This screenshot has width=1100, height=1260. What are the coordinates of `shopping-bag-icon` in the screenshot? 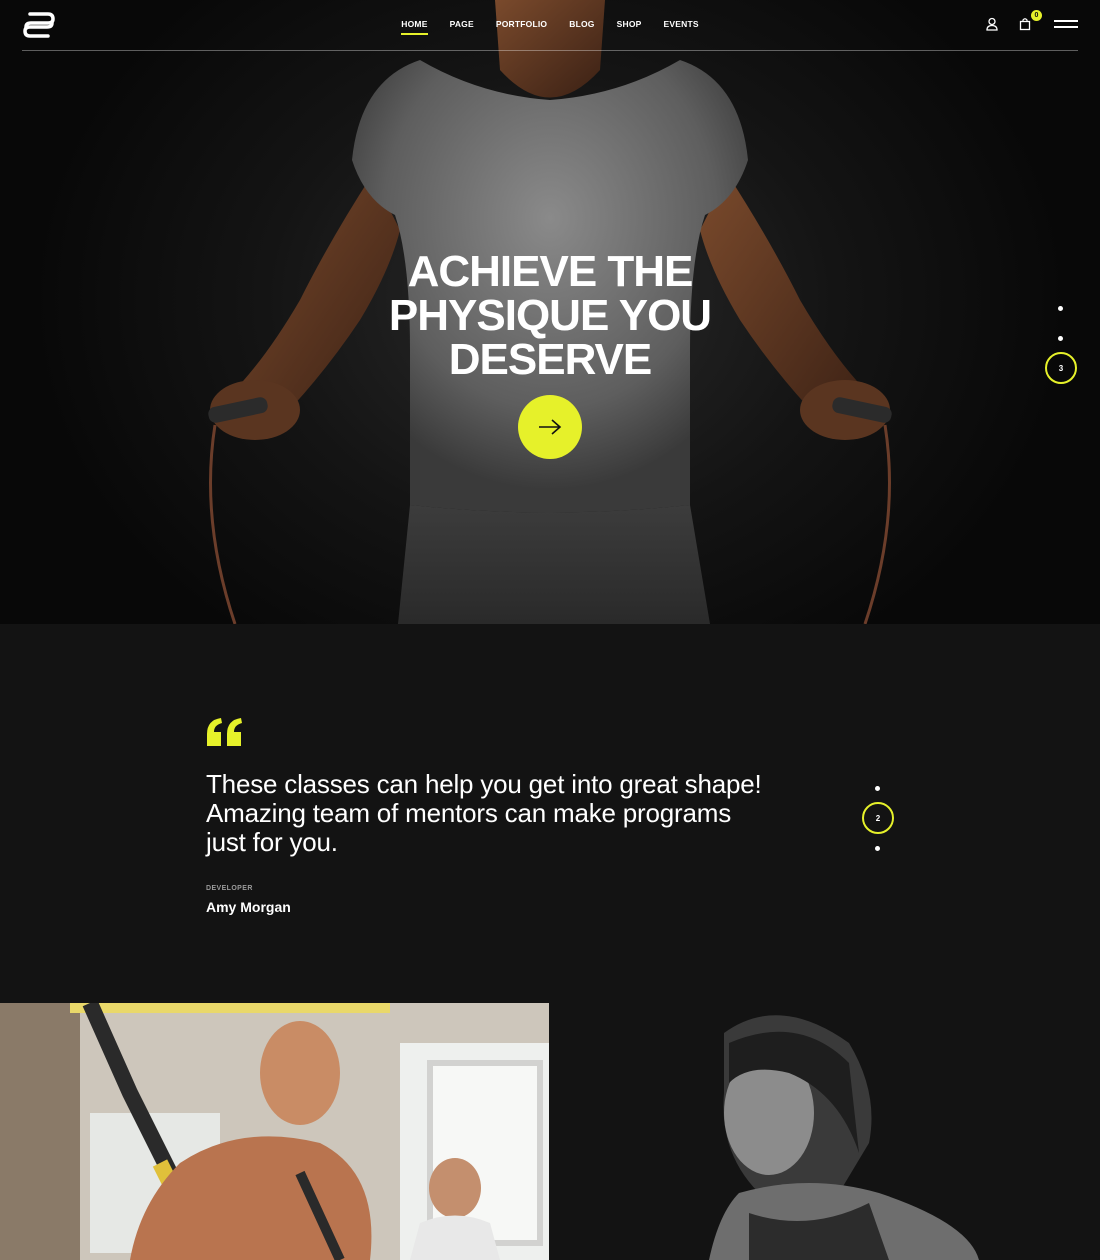 It's located at (1025, 24).